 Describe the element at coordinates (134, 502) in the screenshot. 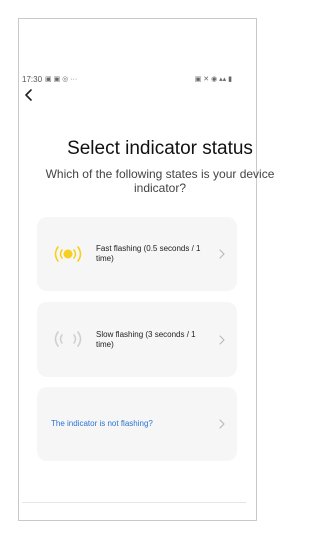

I see `bottom-divider` at that location.